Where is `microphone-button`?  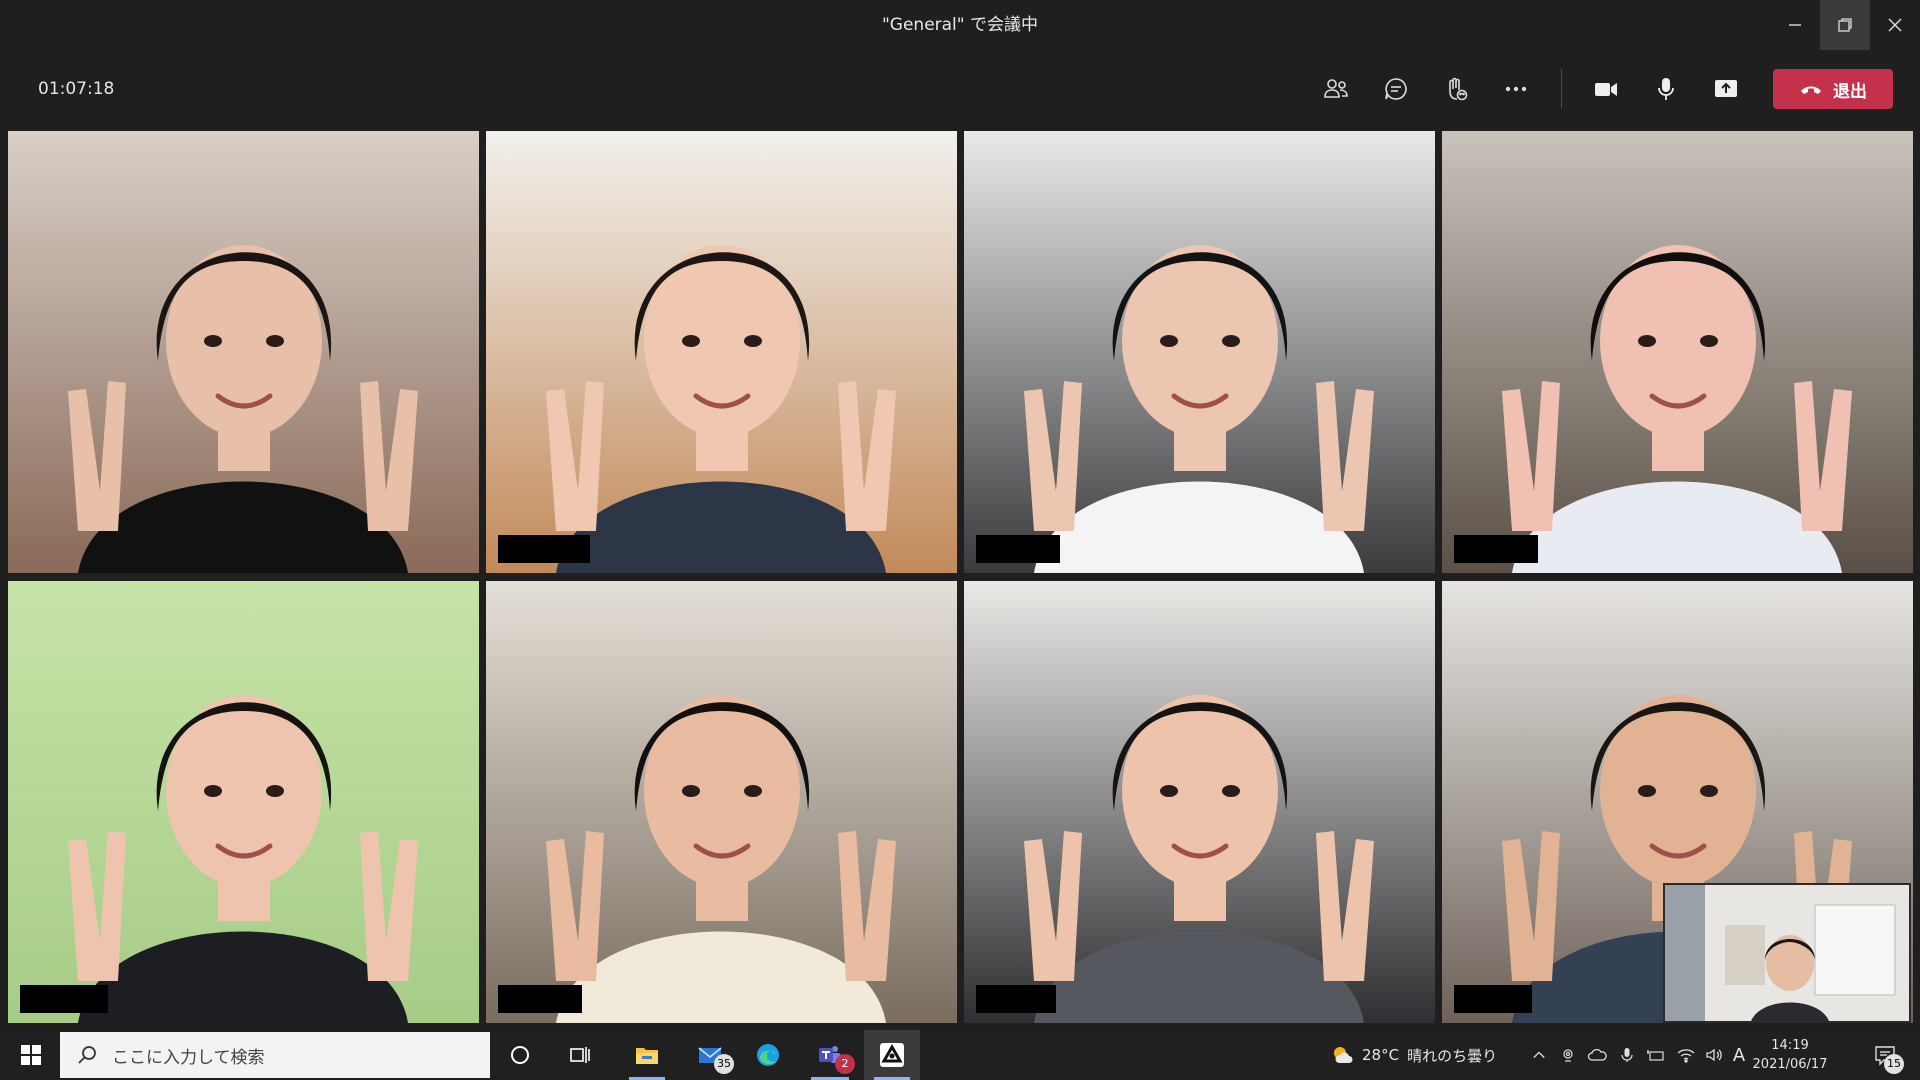
microphone-button is located at coordinates (1666, 89).